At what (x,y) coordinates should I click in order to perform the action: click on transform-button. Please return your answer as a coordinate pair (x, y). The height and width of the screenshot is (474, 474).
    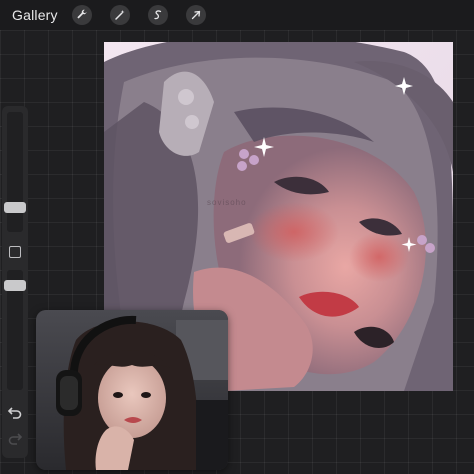
    Looking at the image, I should click on (195, 15).